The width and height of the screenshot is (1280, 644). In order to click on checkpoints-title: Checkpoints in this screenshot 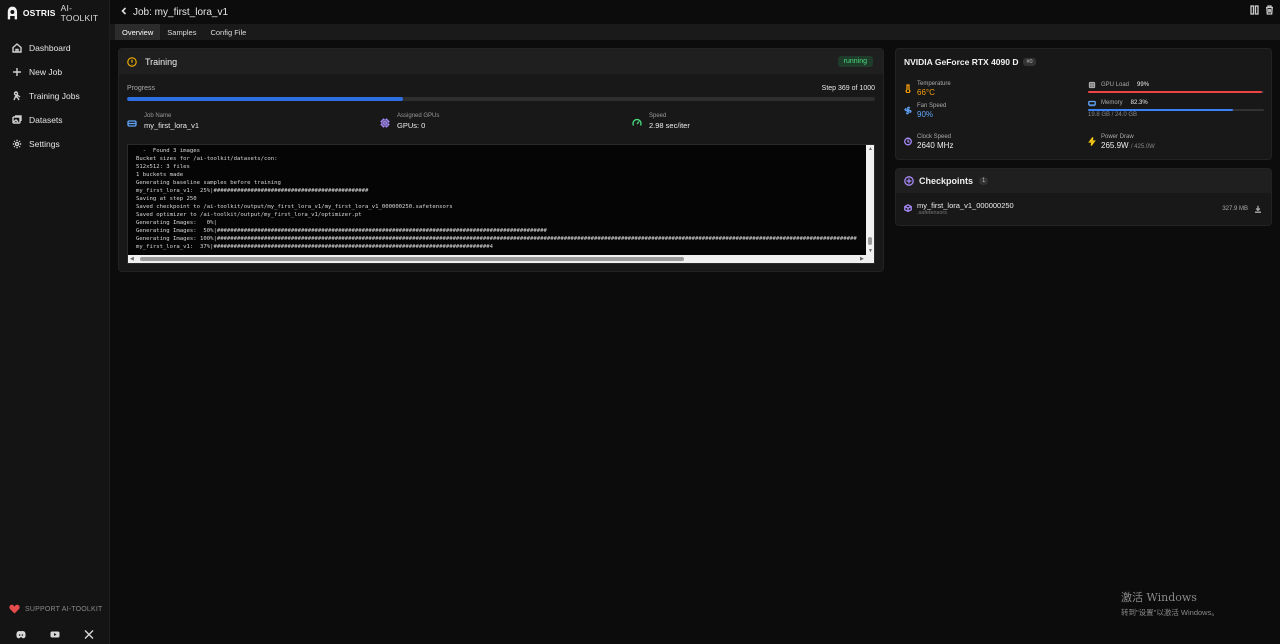, I will do `click(946, 181)`.